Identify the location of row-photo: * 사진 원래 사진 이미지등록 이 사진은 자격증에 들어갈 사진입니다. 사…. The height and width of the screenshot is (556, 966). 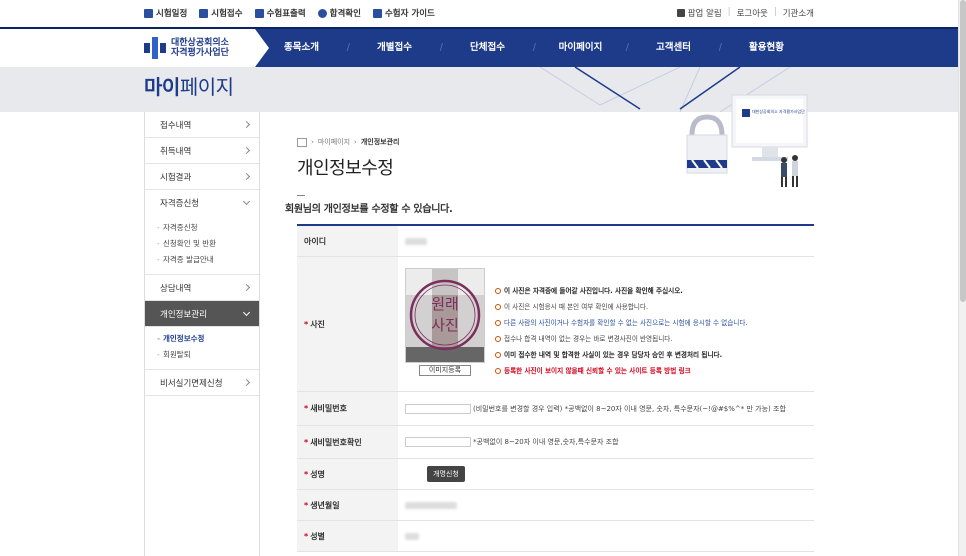
(555, 324).